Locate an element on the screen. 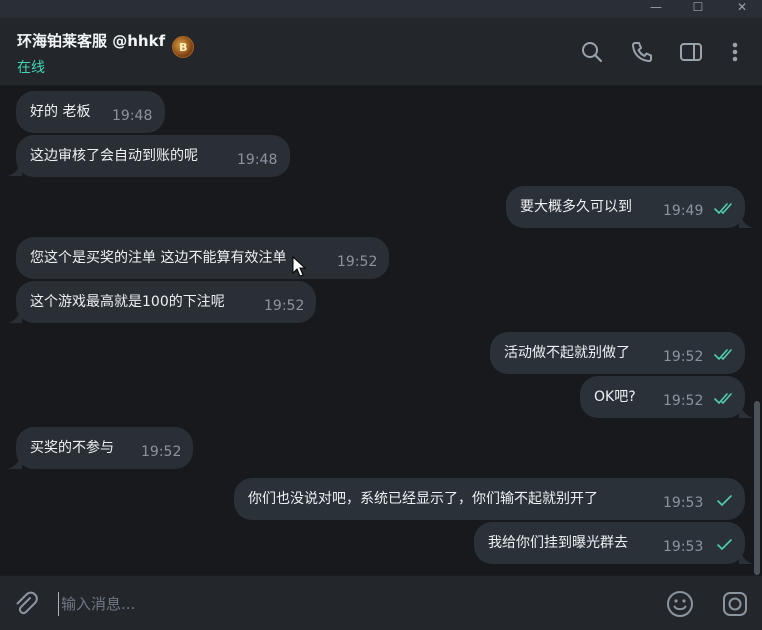  maximize-button: ☐ is located at coordinates (698, 9).